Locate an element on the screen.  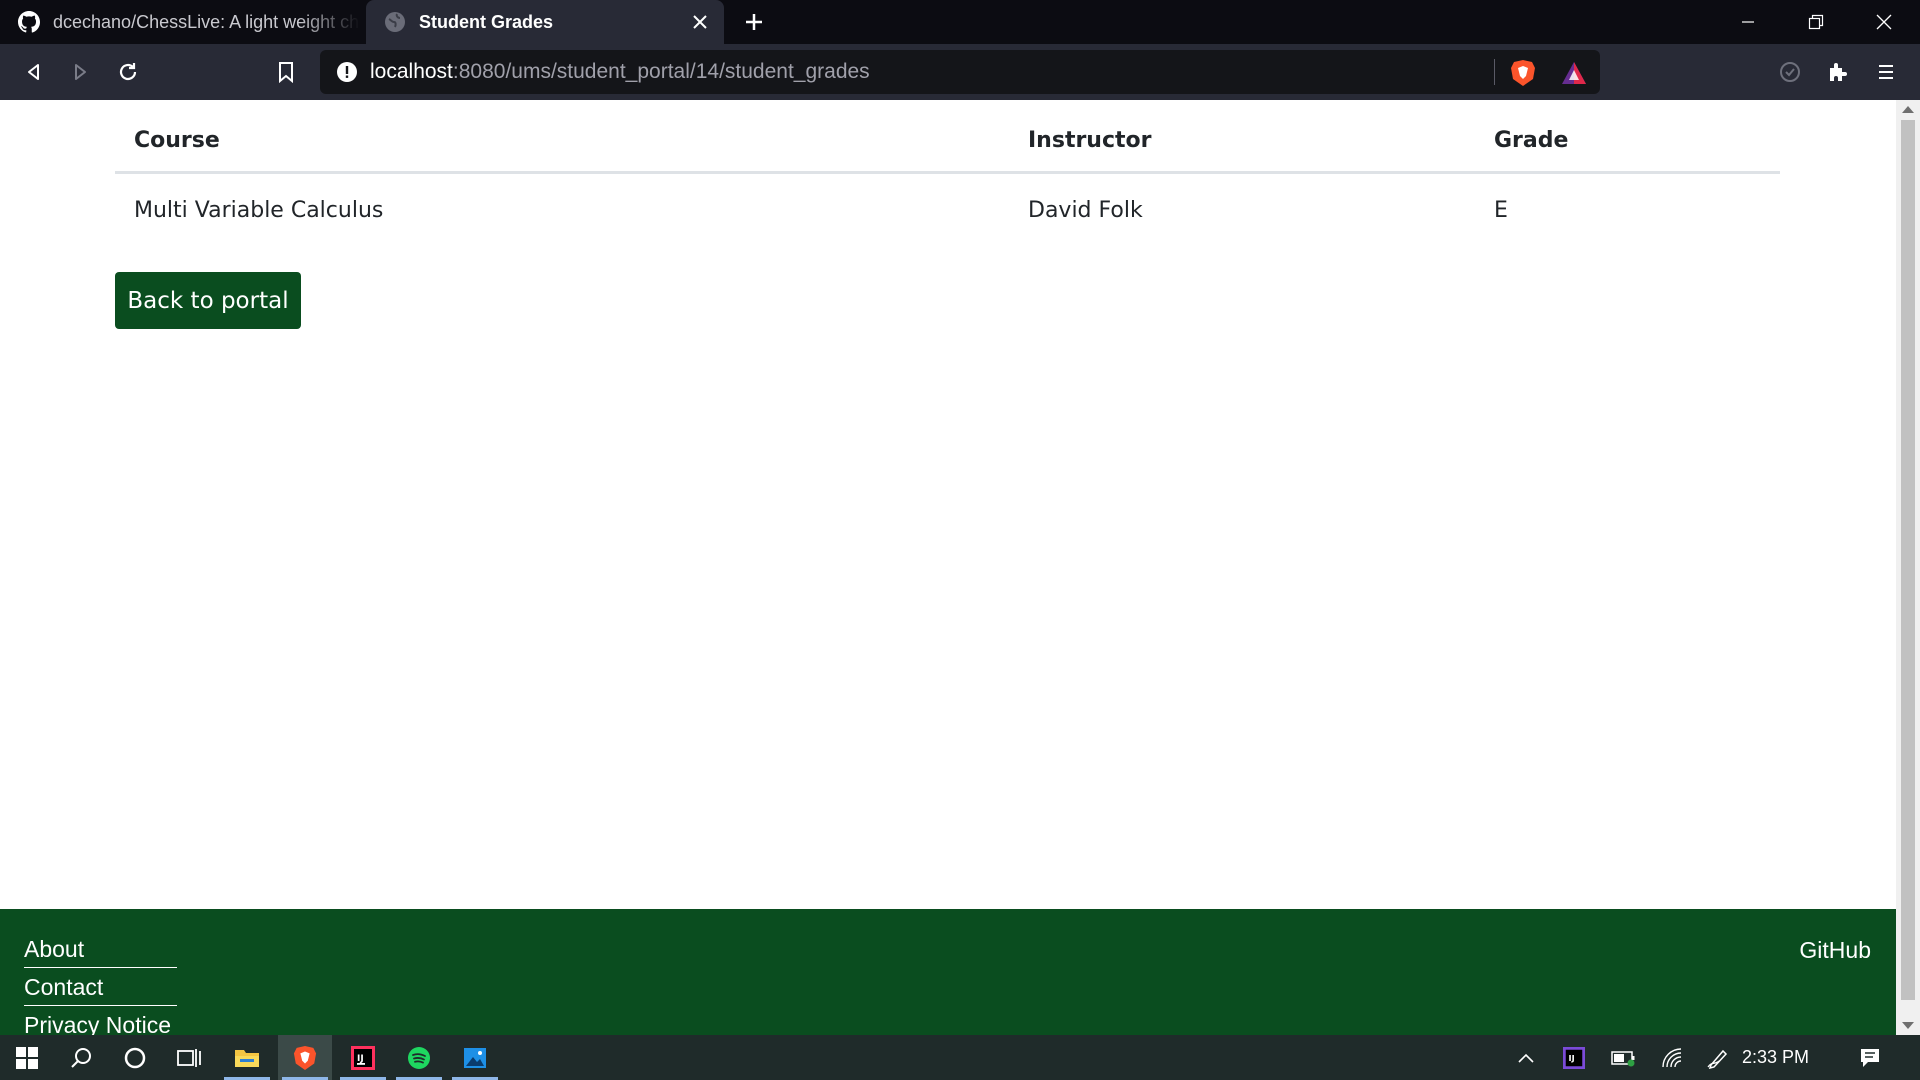
windows-taskbar: IJ IJ 2:33 PM is located at coordinates (960, 1057).